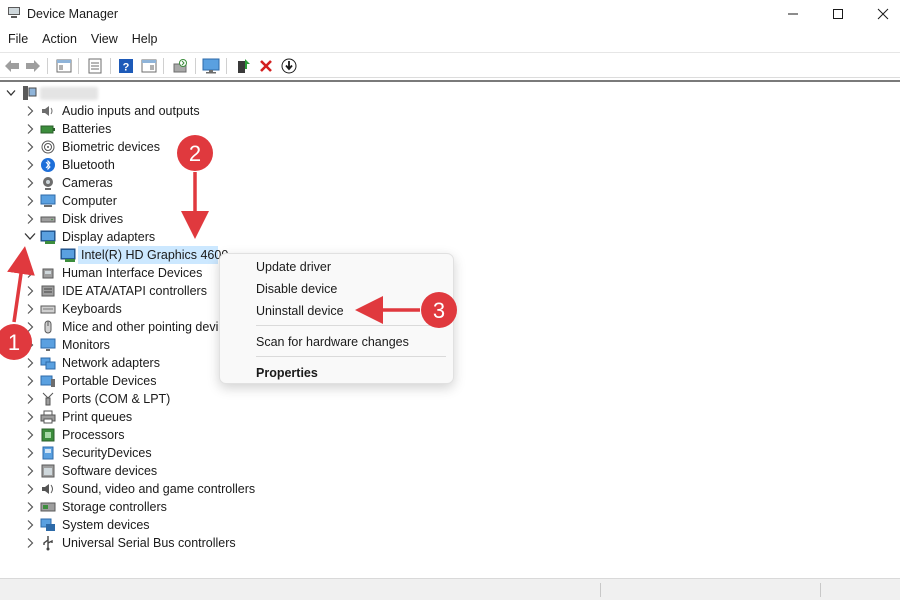  What do you see at coordinates (48, 273) in the screenshot?
I see `hid-icon` at bounding box center [48, 273].